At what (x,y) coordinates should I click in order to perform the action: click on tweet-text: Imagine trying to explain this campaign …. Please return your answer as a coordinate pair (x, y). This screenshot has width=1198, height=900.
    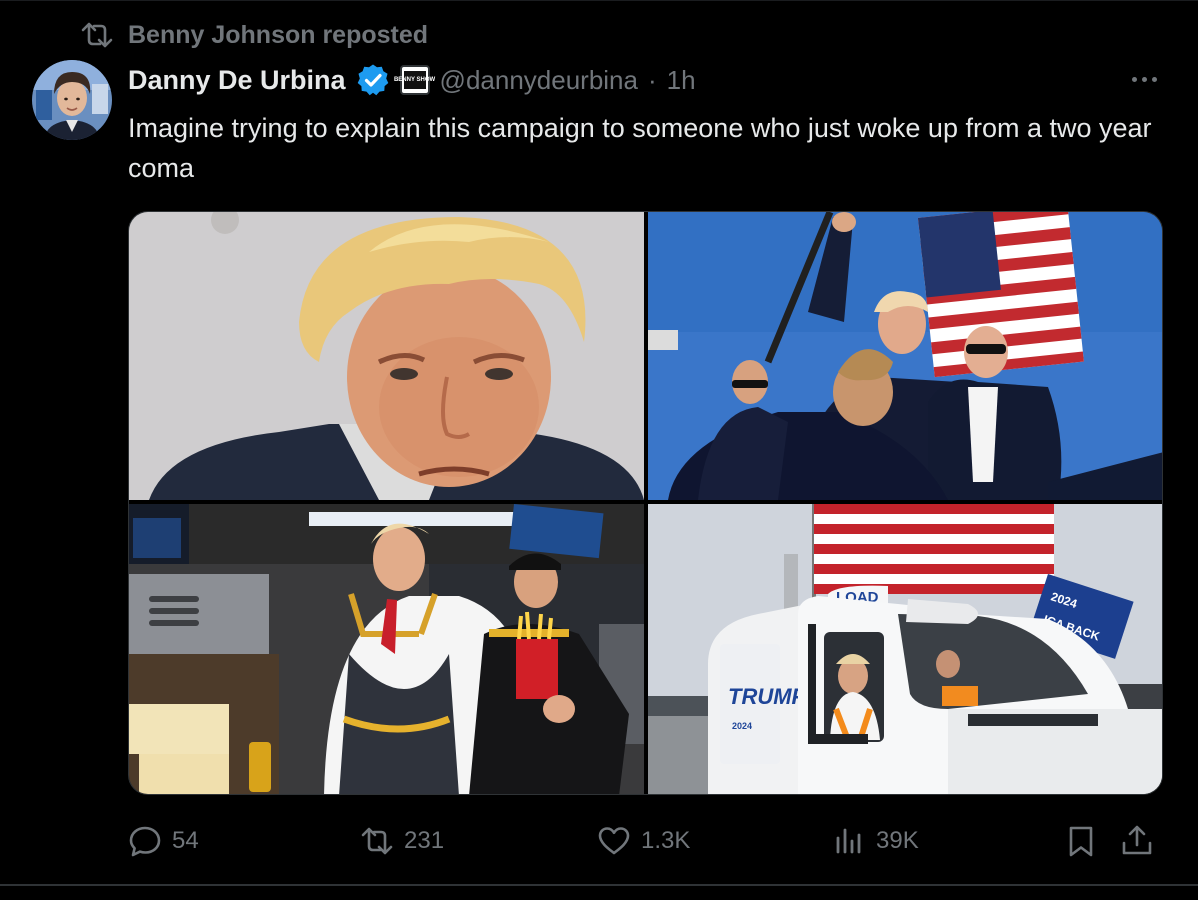
    Looking at the image, I should click on (640, 148).